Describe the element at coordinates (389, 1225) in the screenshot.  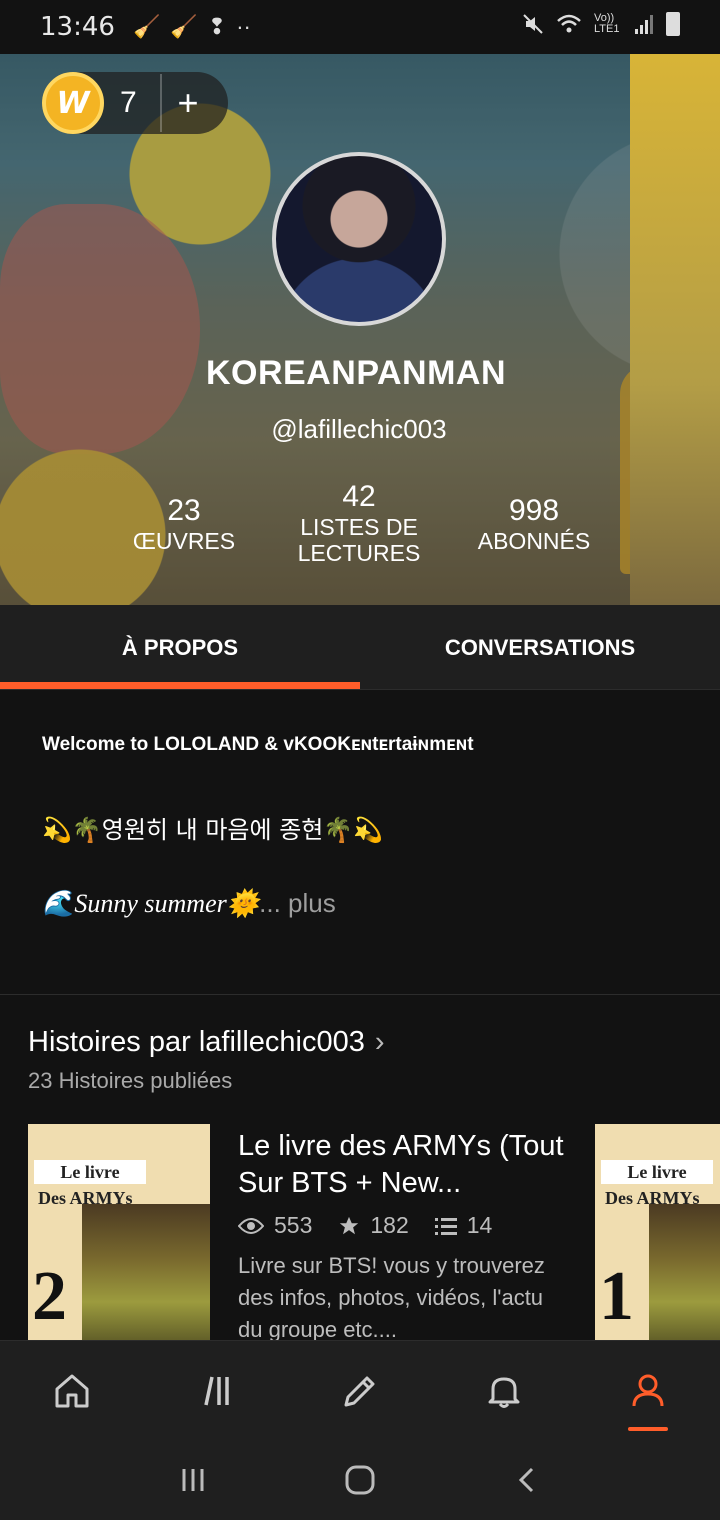
I see `story-votes: 182` at that location.